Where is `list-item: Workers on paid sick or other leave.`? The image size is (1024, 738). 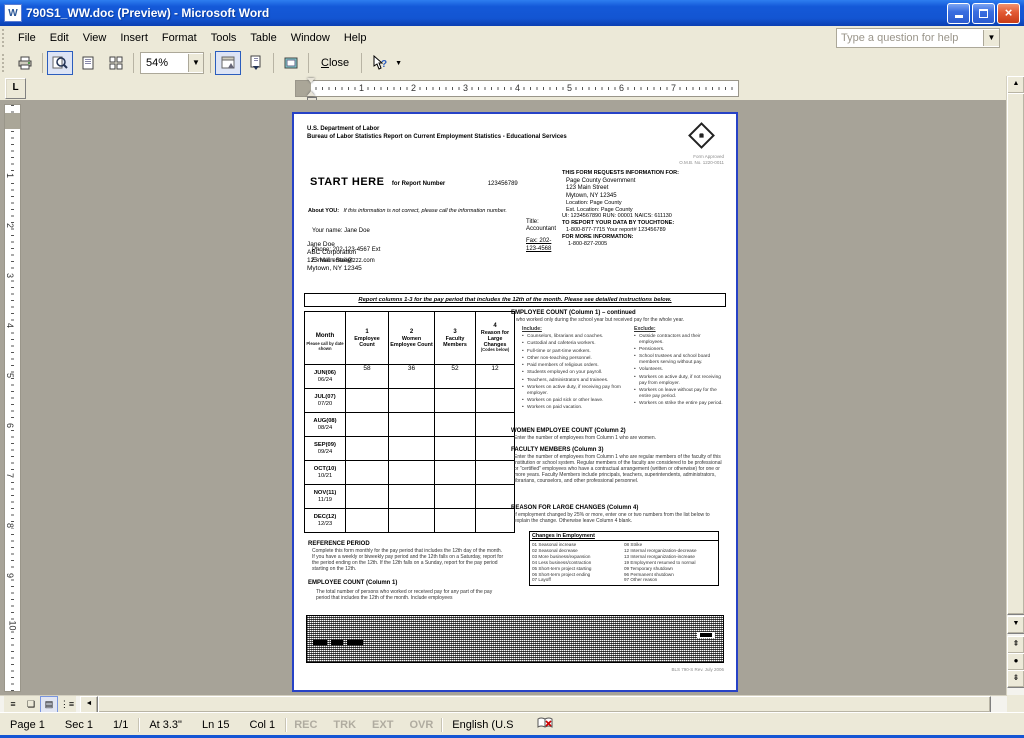
list-item: Workers on paid sick or other leave. is located at coordinates (572, 401).